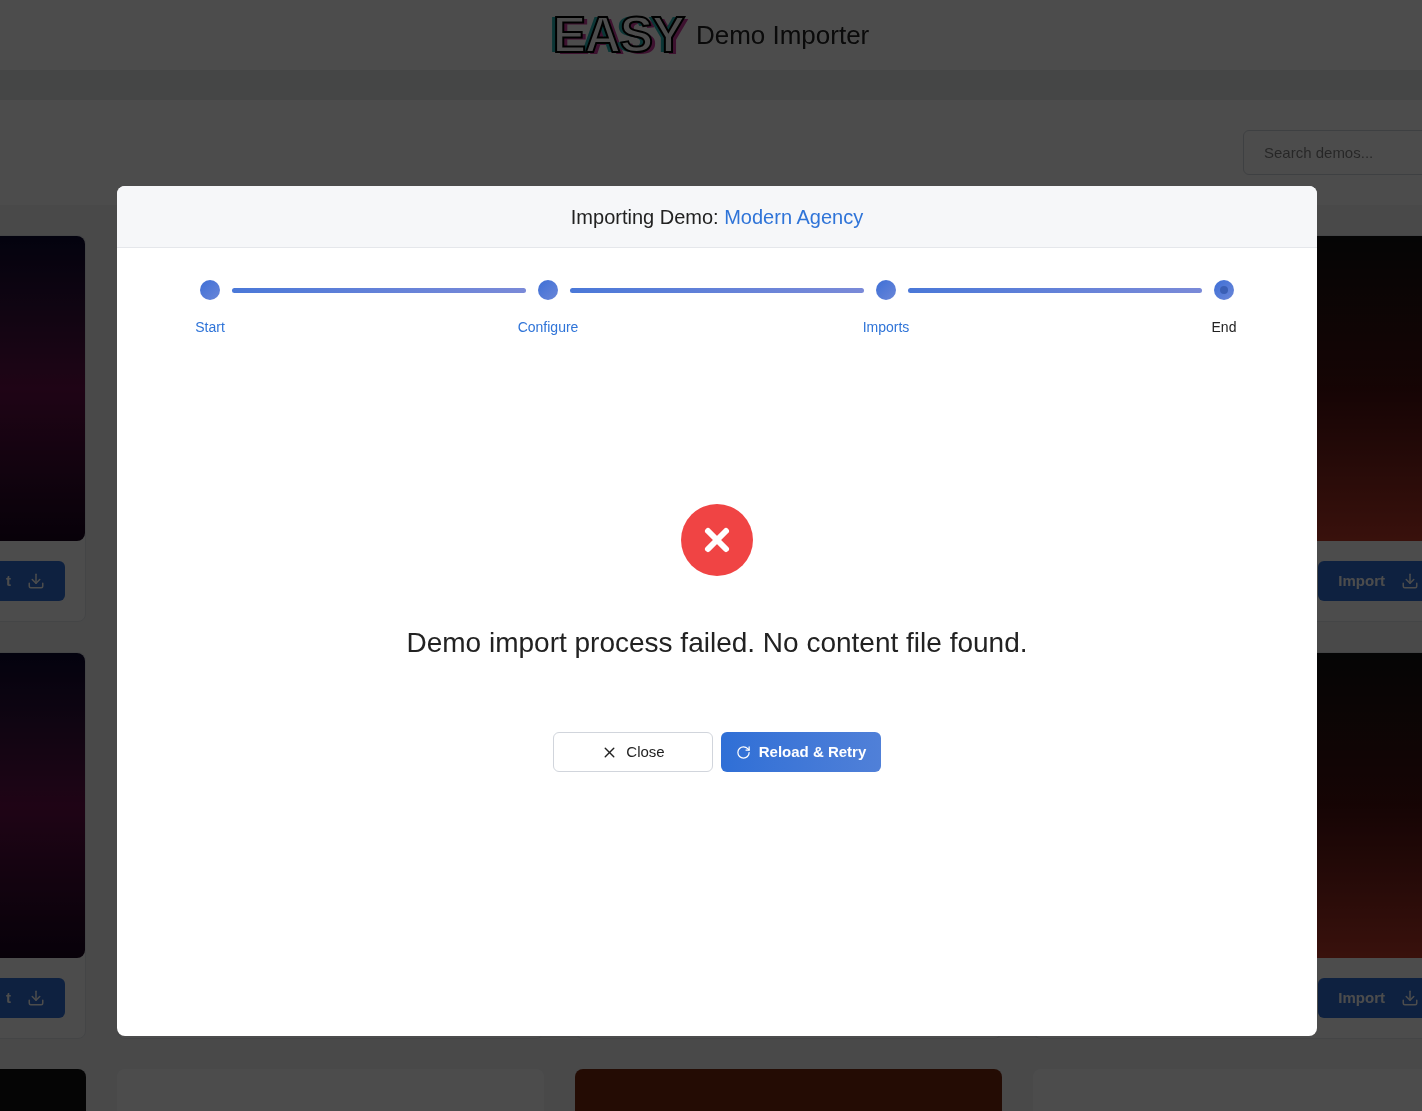 The height and width of the screenshot is (1111, 1422). I want to click on retry-button: Reload & Retry, so click(801, 752).